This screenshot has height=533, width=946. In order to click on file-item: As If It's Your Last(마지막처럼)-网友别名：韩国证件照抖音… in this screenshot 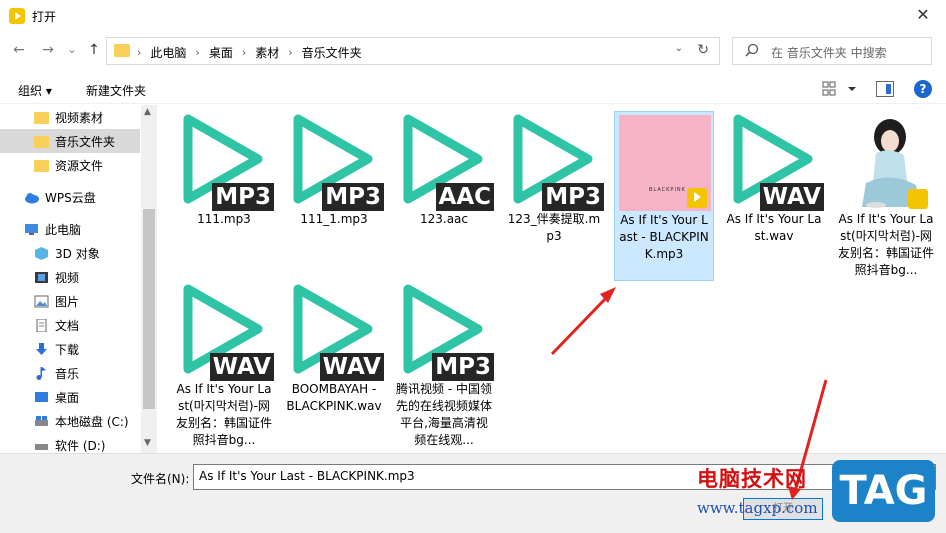, I will do `click(886, 195)`.